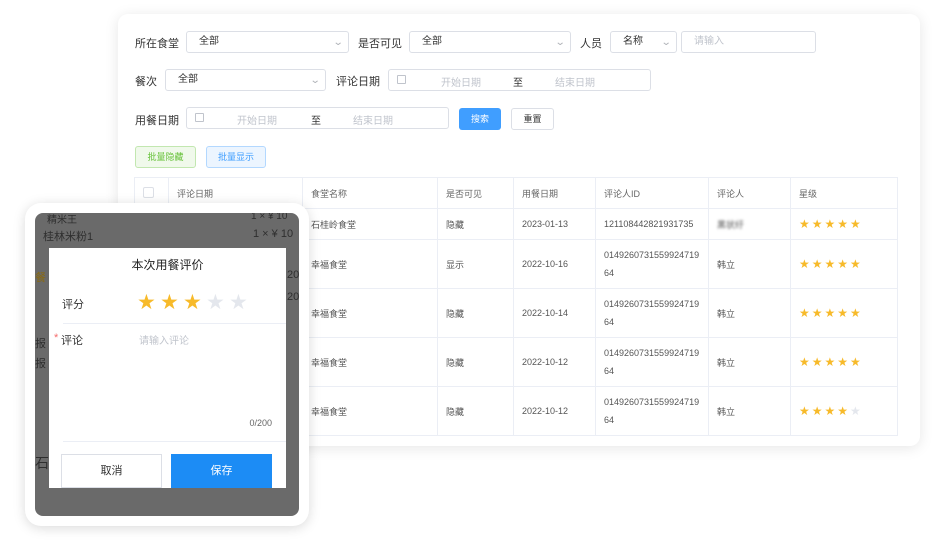  I want to click on cancel-button: 取消, so click(111, 471).